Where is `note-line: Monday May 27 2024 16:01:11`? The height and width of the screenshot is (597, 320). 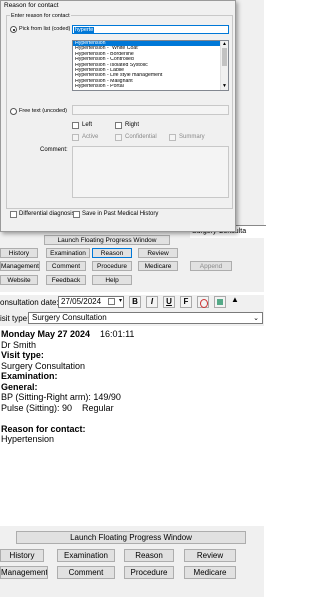
note-line: Monday May 27 2024 16:01:11 is located at coordinates (67, 334).